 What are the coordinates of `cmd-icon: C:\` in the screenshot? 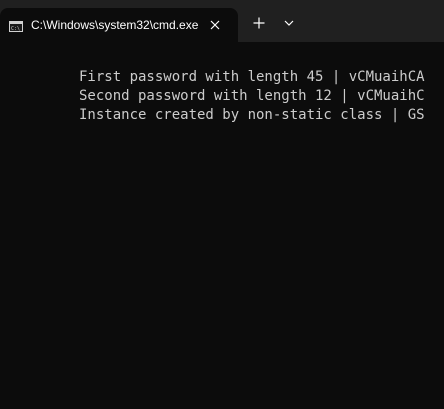 It's located at (16, 25).